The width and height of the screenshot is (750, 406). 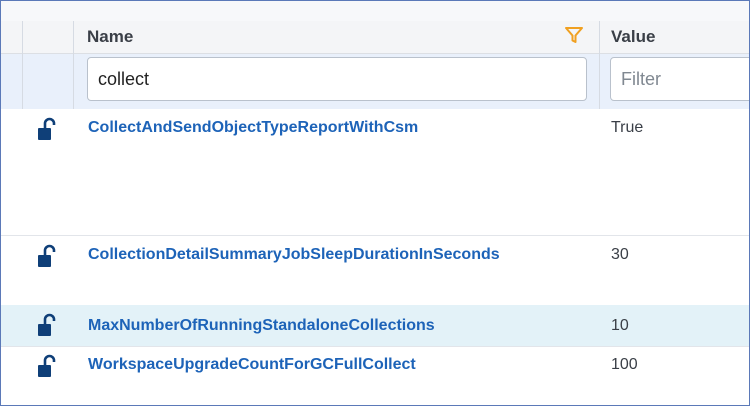 I want to click on setting-name-link: CollectAndSendObjectTypeReportWithCsm, so click(x=253, y=128).